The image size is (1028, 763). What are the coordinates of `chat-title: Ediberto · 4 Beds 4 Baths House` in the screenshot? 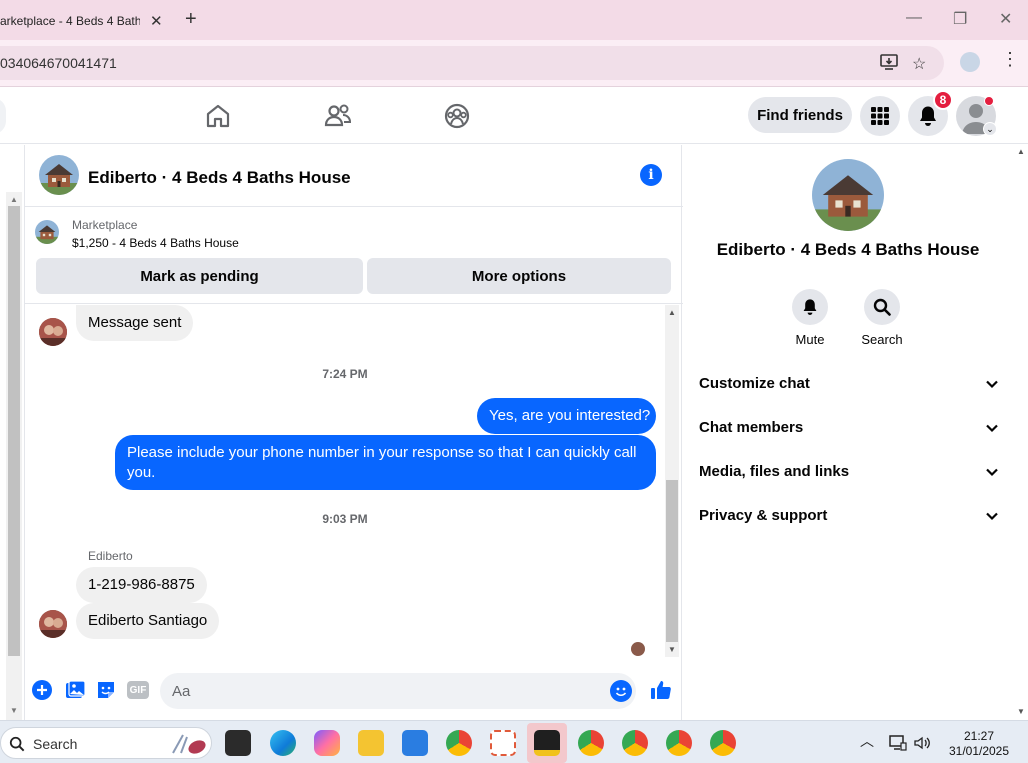 It's located at (219, 178).